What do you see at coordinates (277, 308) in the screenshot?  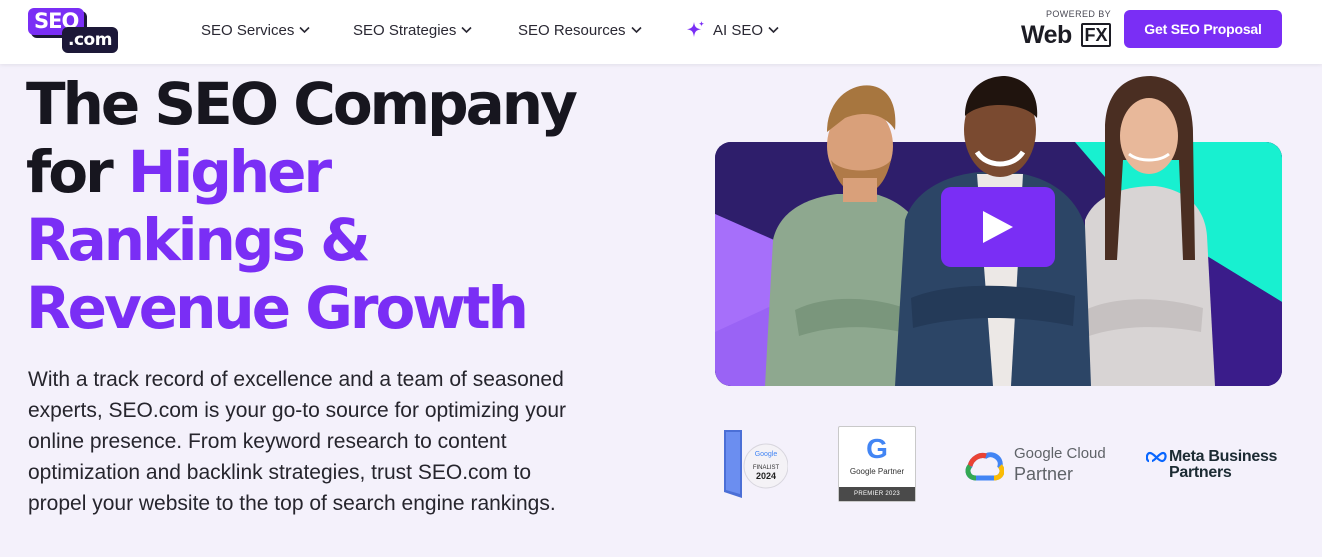 I see `headline-line-4: Revenue Growth` at bounding box center [277, 308].